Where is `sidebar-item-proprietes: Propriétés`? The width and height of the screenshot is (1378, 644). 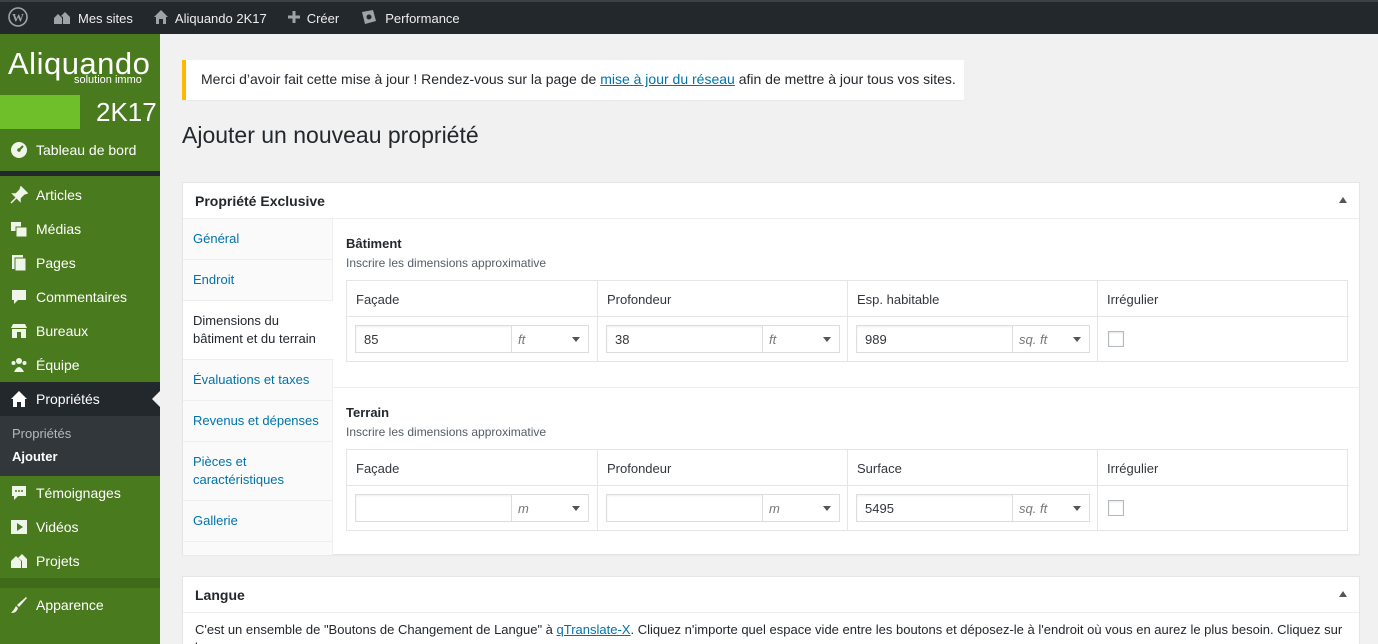 sidebar-item-proprietes: Propriétés is located at coordinates (80, 399).